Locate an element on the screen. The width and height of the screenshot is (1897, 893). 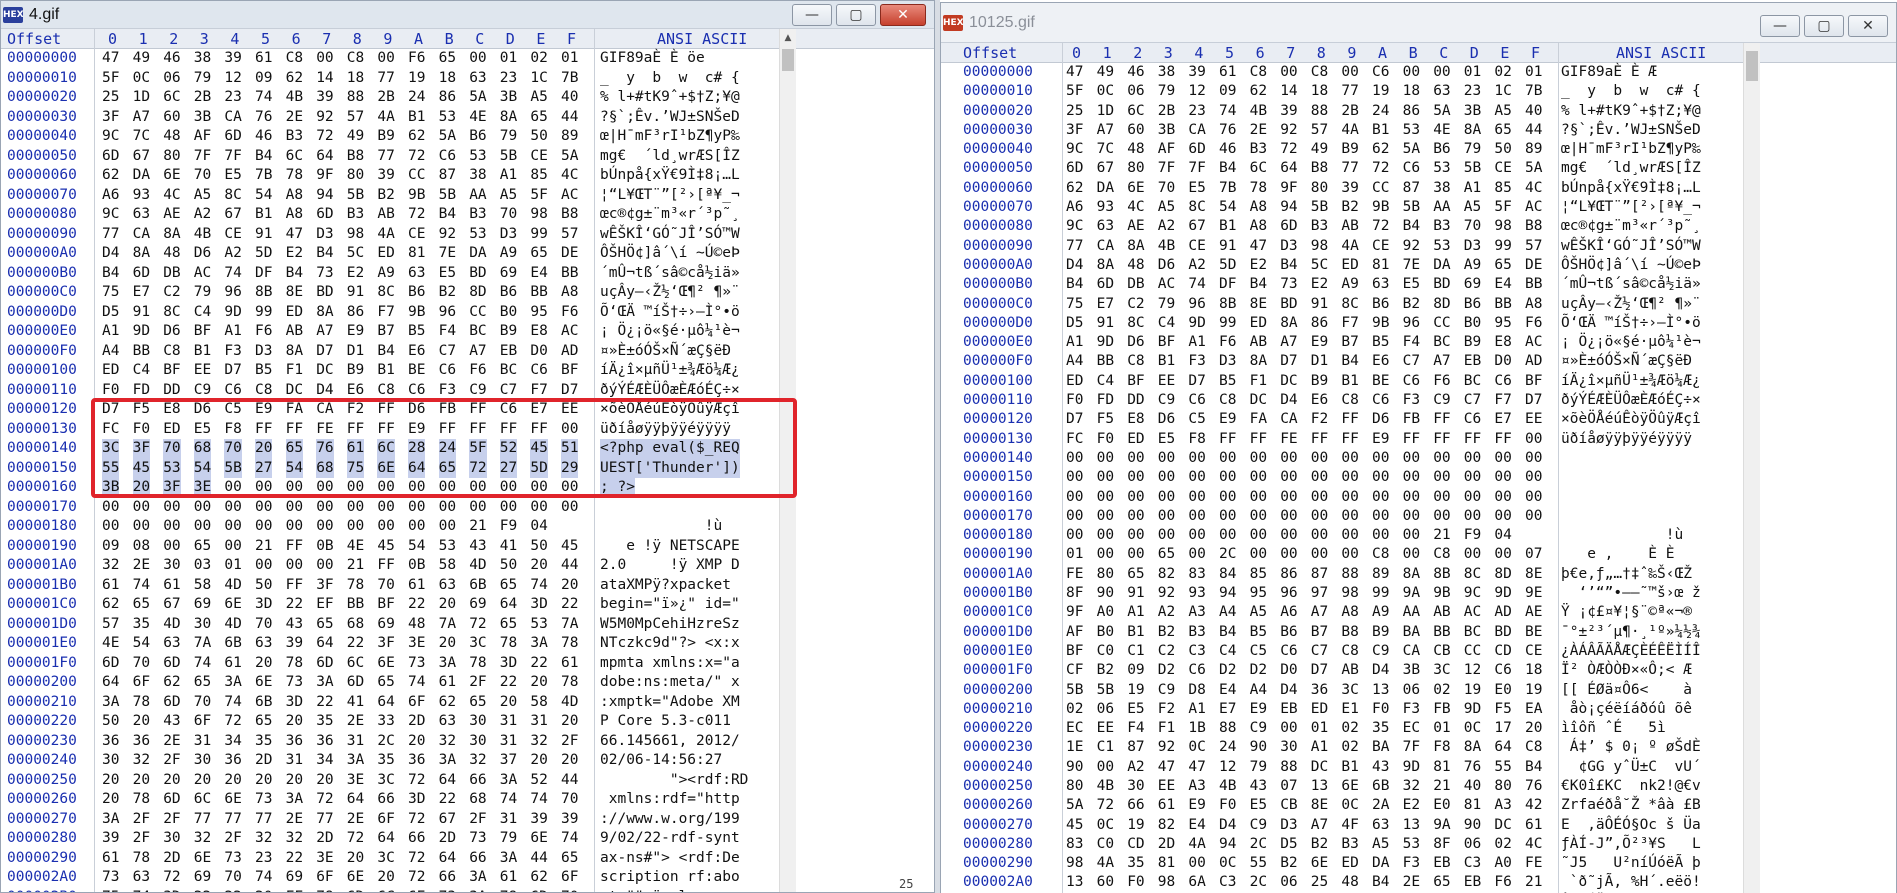
hex-byte: E9 is located at coordinates (355, 331).